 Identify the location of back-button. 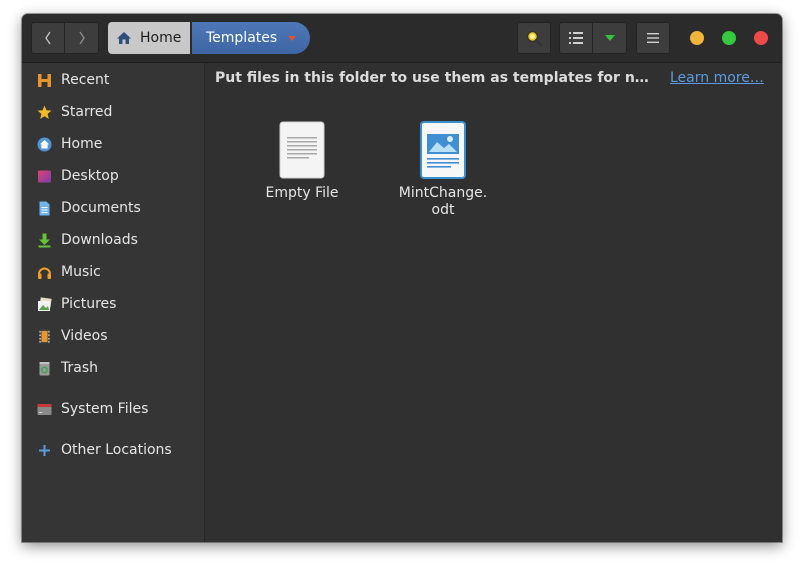
(48, 38).